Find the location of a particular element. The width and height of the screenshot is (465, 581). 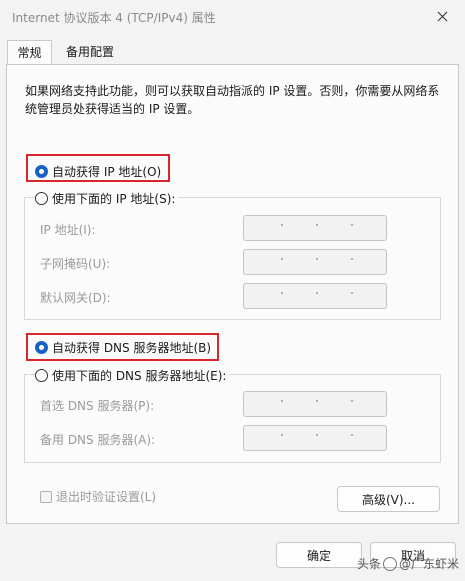

dns-manual-option: 使用下面的 DNS 服务器地址(E): is located at coordinates (132, 375).